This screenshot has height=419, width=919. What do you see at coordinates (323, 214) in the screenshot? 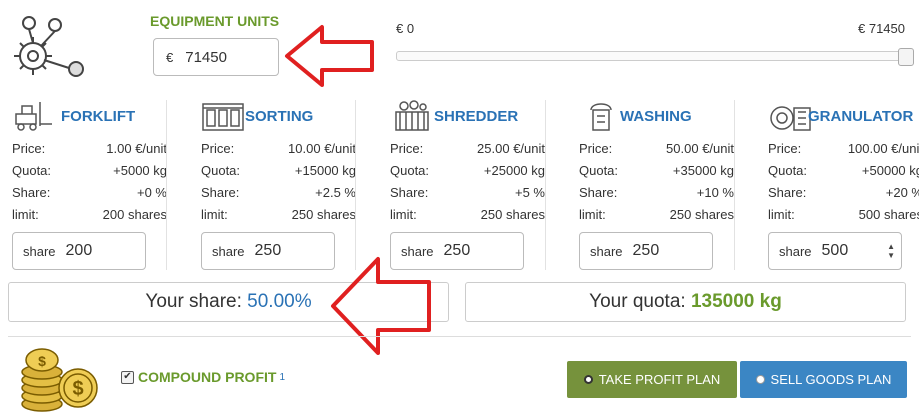
I see `limit-value: 250 shares` at bounding box center [323, 214].